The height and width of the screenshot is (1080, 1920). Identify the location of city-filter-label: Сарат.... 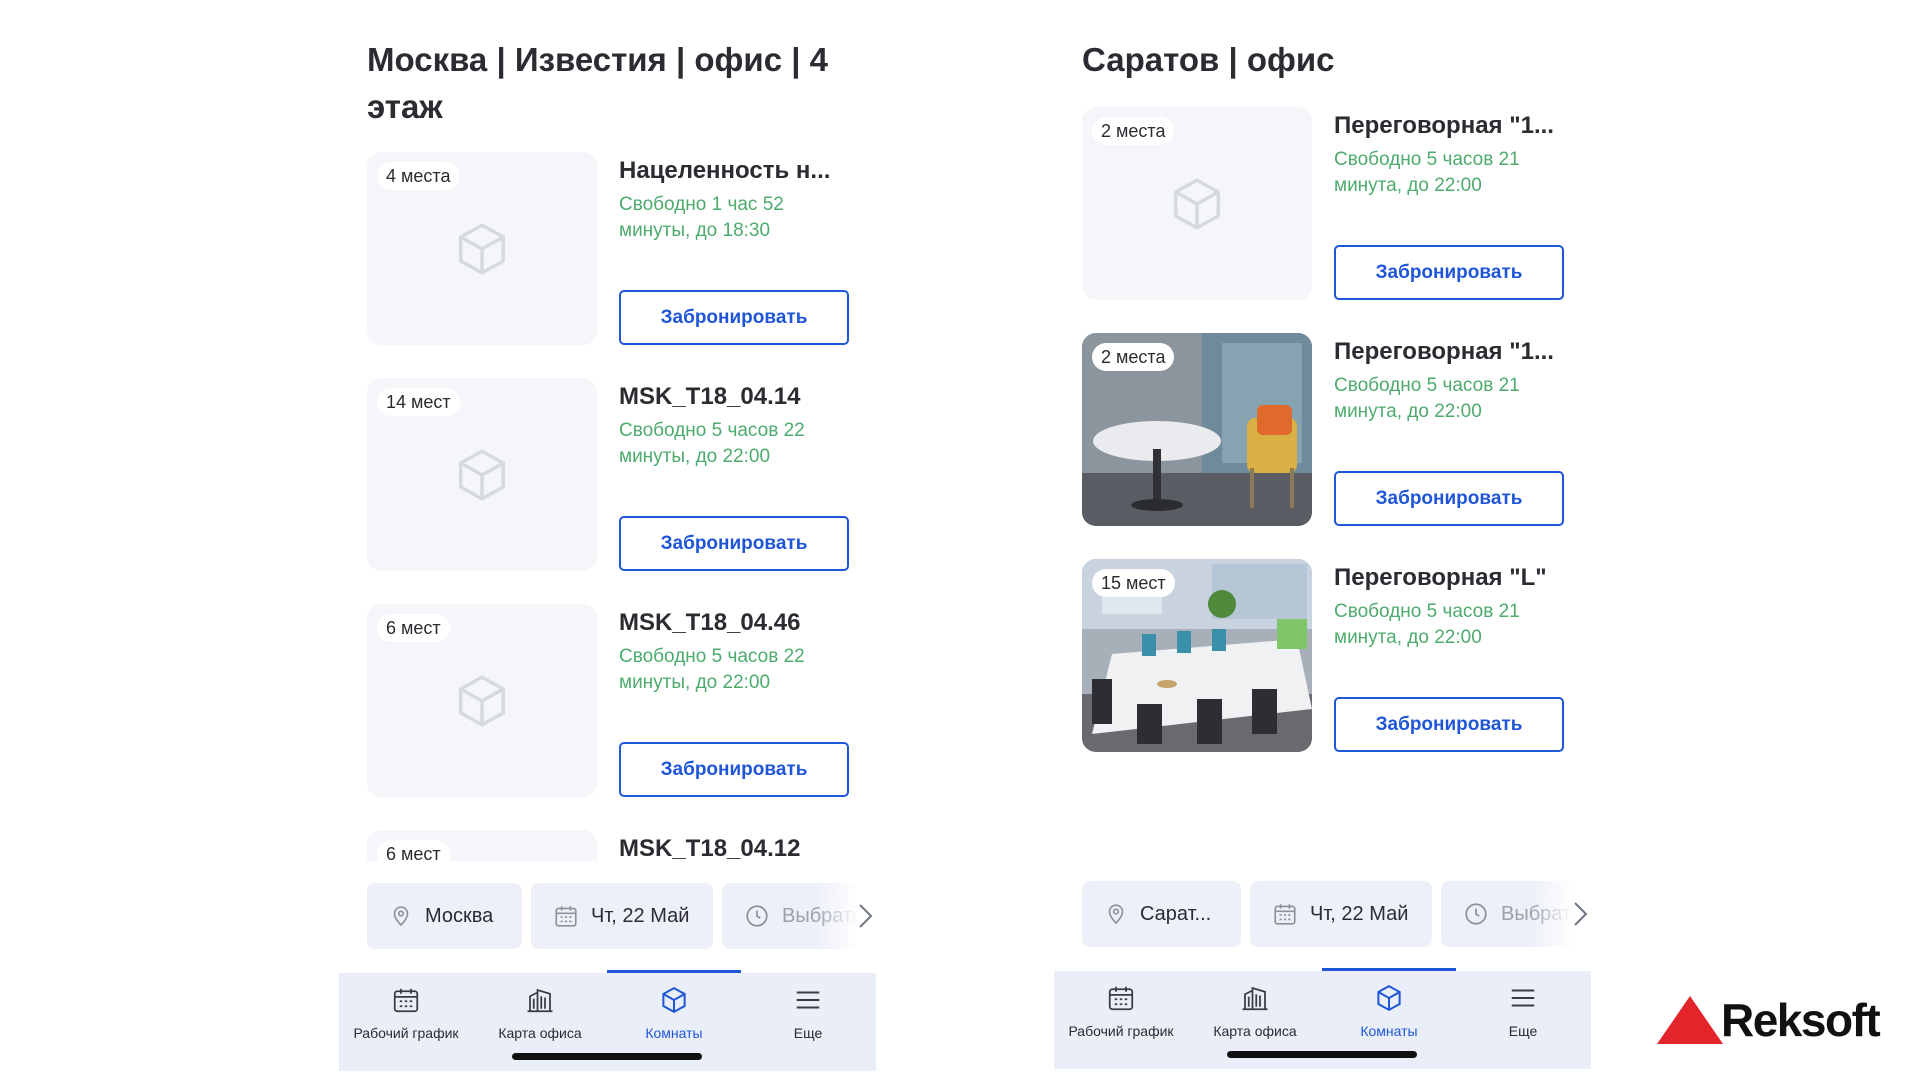
(1176, 913).